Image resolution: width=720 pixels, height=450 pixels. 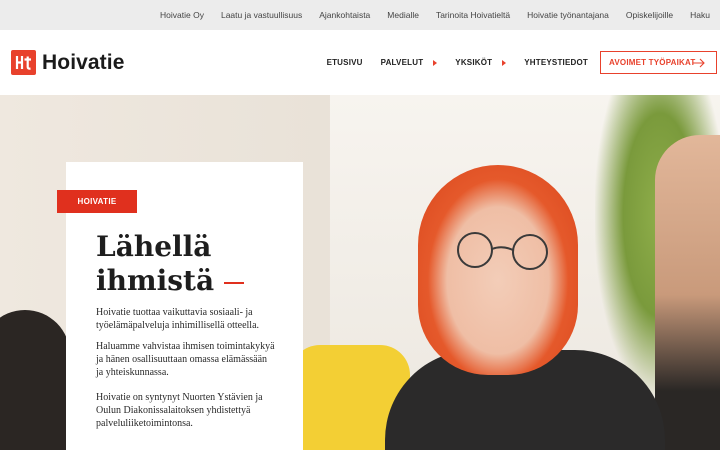 I want to click on woman-portrait, so click(x=498, y=270).